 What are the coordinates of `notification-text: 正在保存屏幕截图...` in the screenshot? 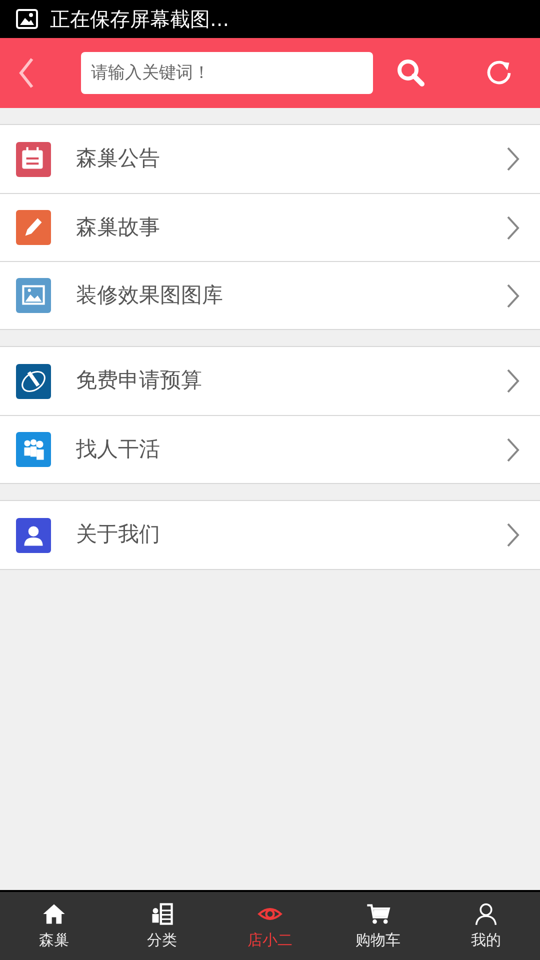 It's located at (140, 19).